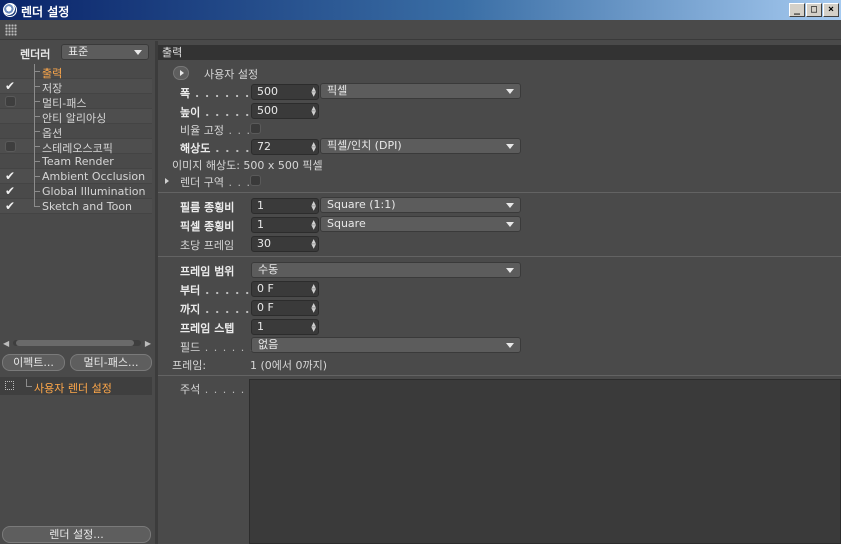 The width and height of the screenshot is (841, 544). What do you see at coordinates (386, 270) in the screenshot?
I see `frame-range-select: 수동` at bounding box center [386, 270].